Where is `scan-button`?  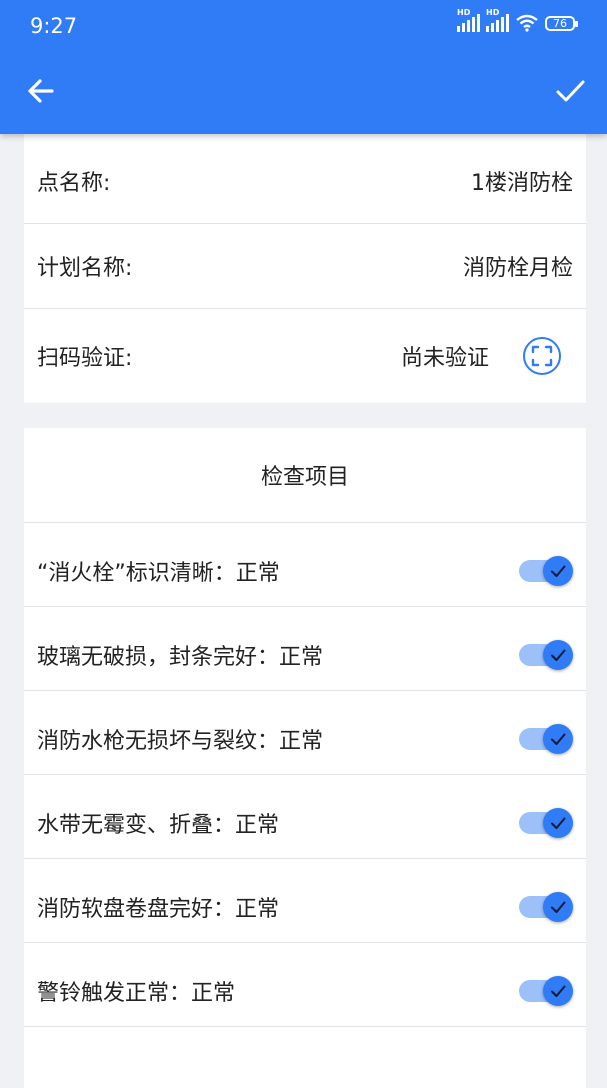
scan-button is located at coordinates (542, 356).